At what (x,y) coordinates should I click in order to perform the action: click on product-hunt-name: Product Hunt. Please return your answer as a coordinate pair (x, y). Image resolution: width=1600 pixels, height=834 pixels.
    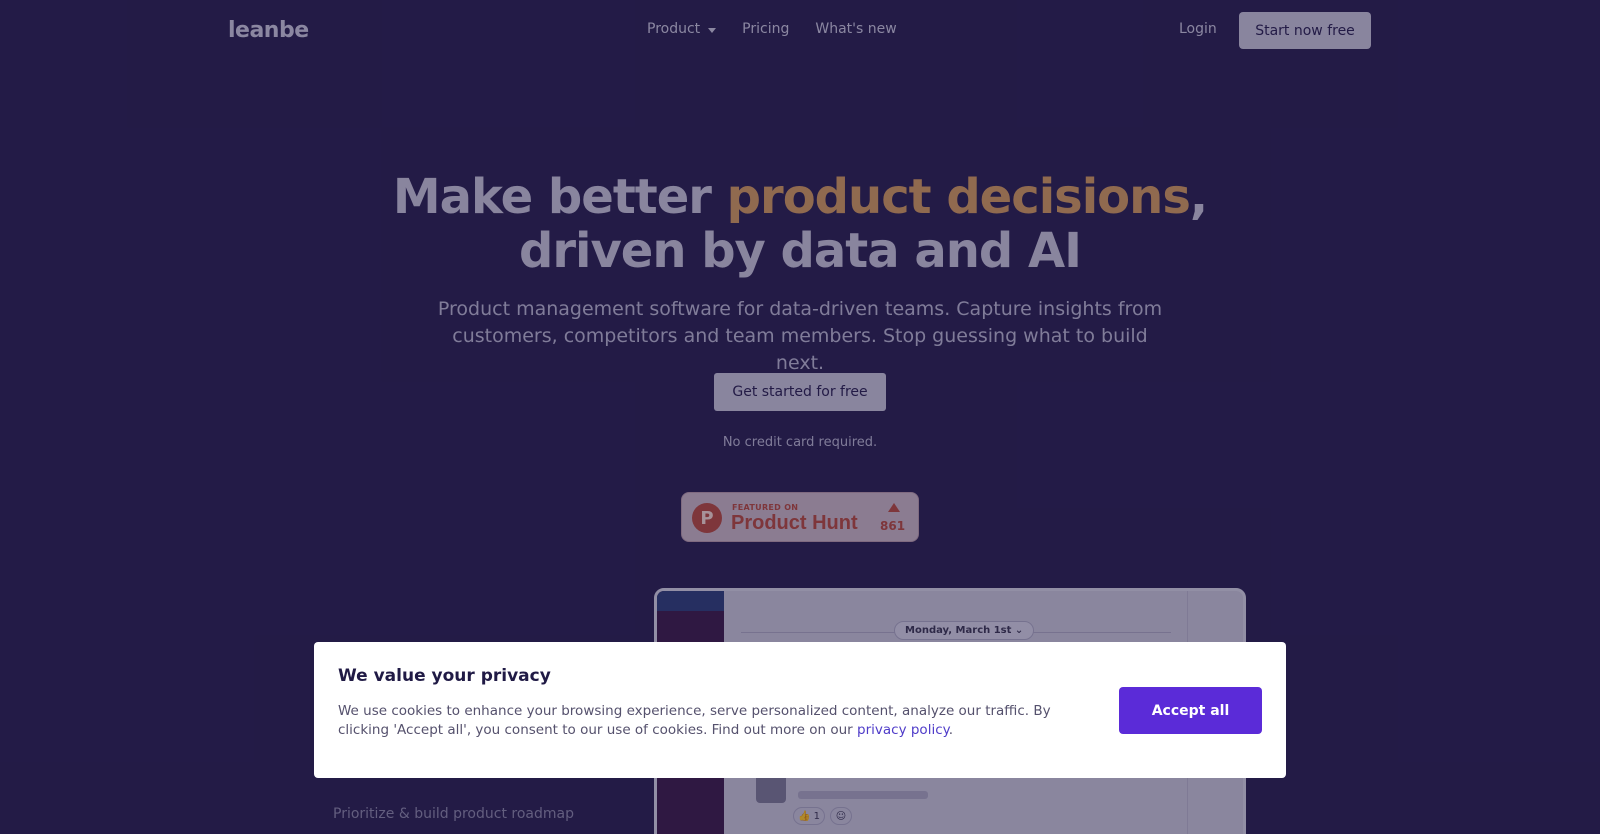
    Looking at the image, I should click on (794, 523).